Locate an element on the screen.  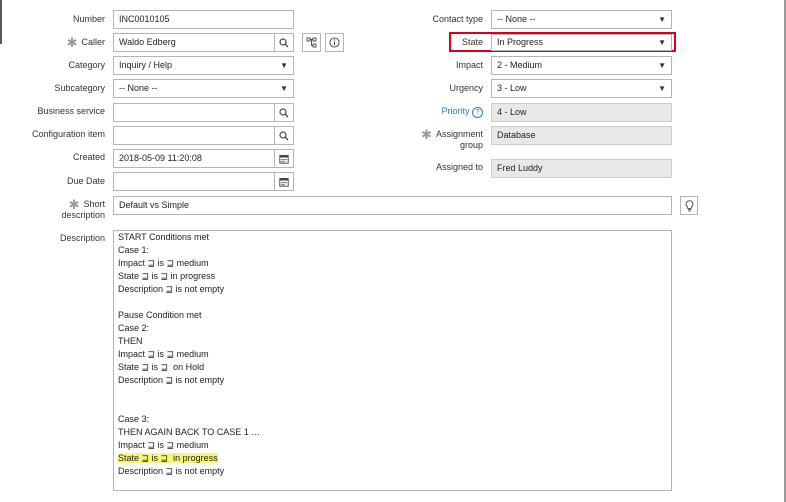
business-service-search-button is located at coordinates (284, 112).